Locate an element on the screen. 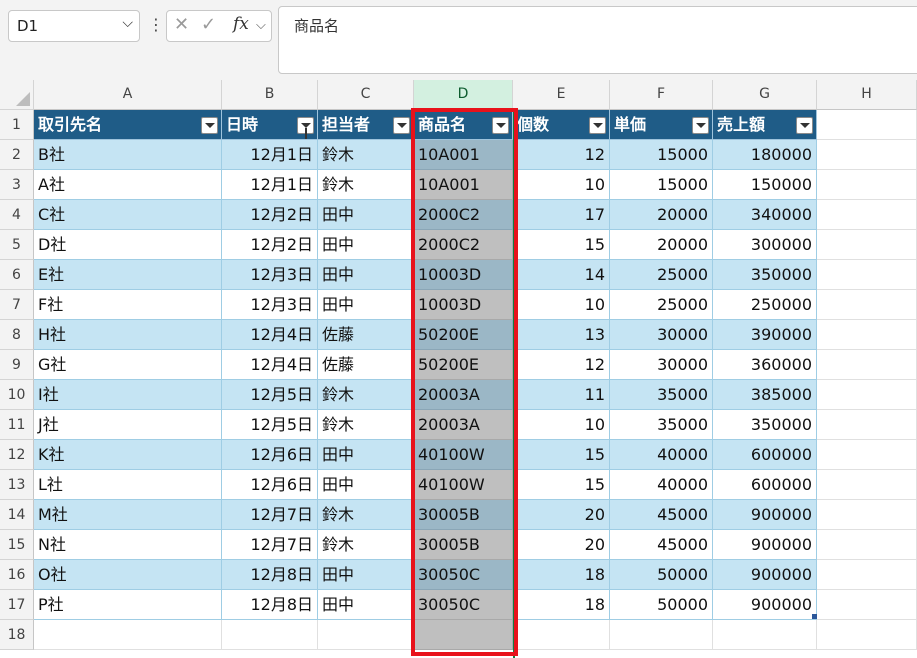 The height and width of the screenshot is (658, 917). table-cell: H社 is located at coordinates (128, 335).